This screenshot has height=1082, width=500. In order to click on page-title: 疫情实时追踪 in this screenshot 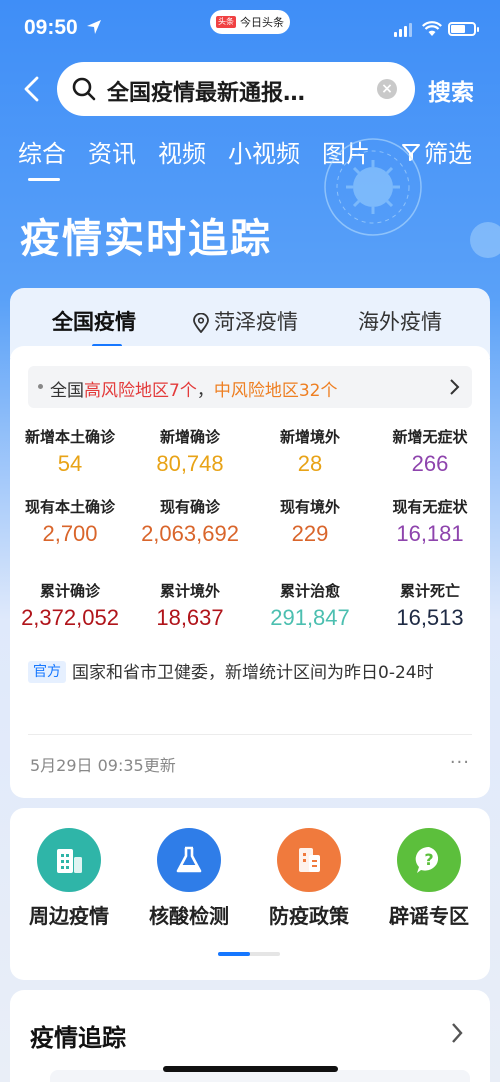, I will do `click(146, 239)`.